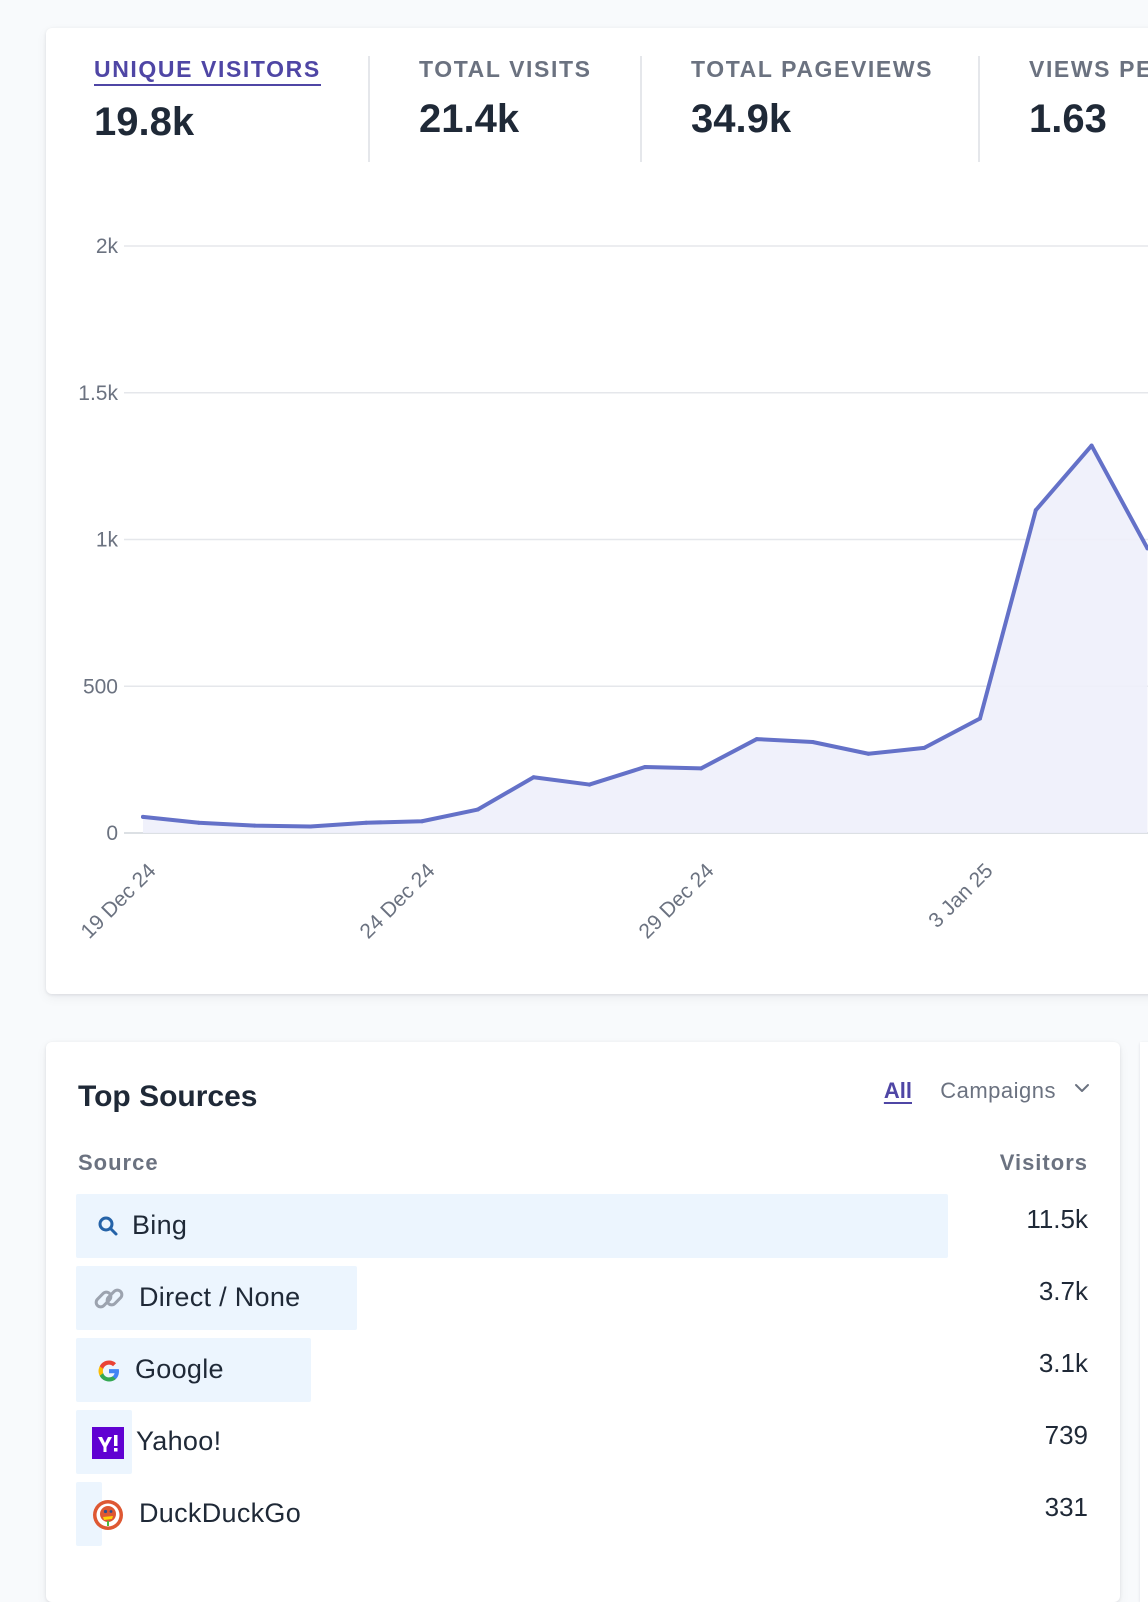 This screenshot has height=1602, width=1148. What do you see at coordinates (898, 1091) in the screenshot?
I see `filter-all-tab: All` at bounding box center [898, 1091].